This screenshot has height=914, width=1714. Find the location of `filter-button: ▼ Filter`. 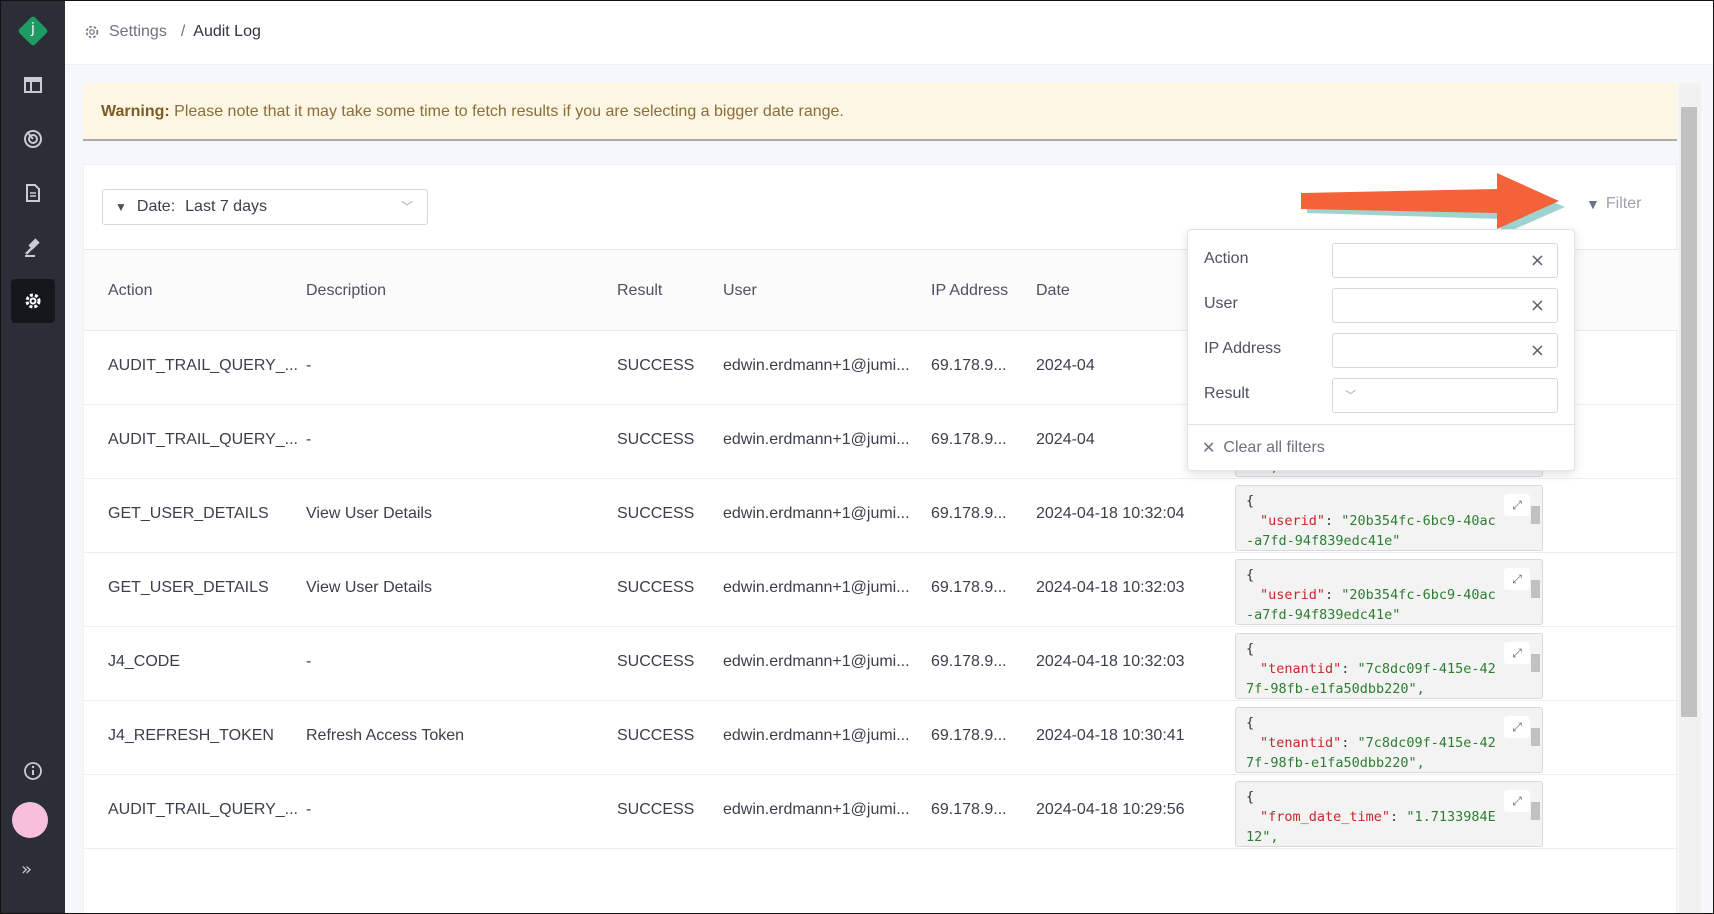

filter-button: ▼ Filter is located at coordinates (1613, 204).